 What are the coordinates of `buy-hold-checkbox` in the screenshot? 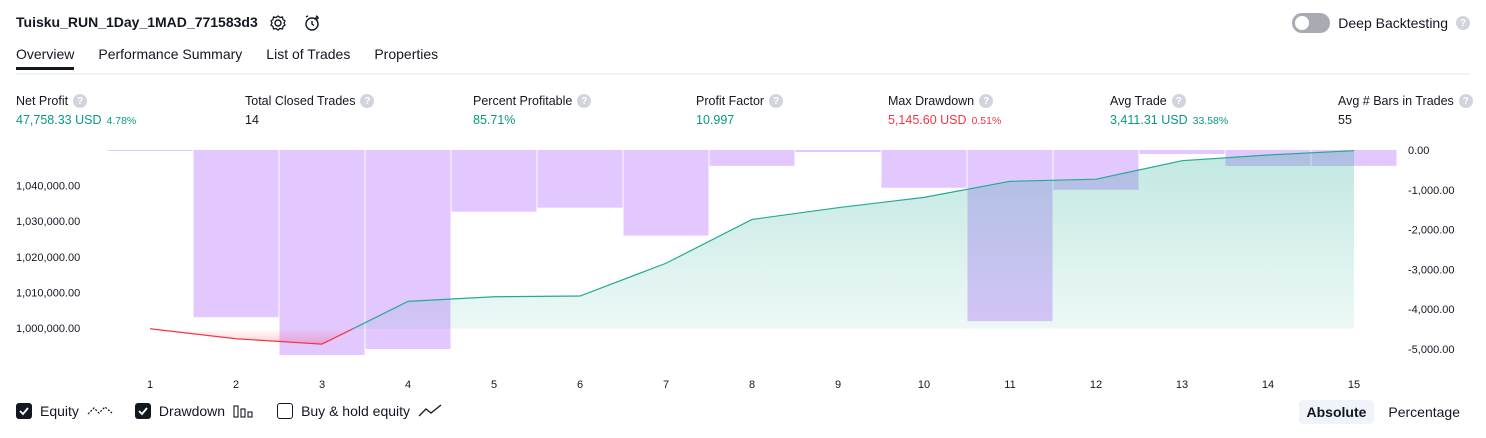 It's located at (285, 411).